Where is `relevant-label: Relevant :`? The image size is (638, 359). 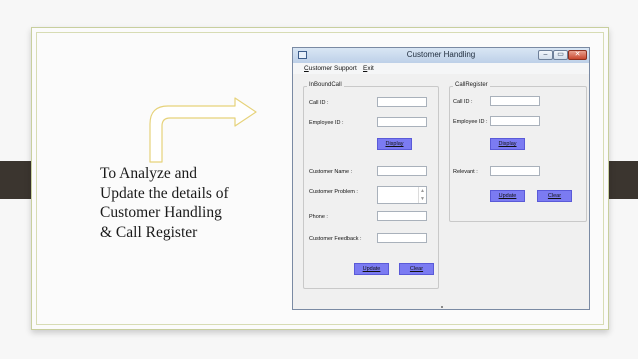 relevant-label: Relevant : is located at coordinates (465, 172).